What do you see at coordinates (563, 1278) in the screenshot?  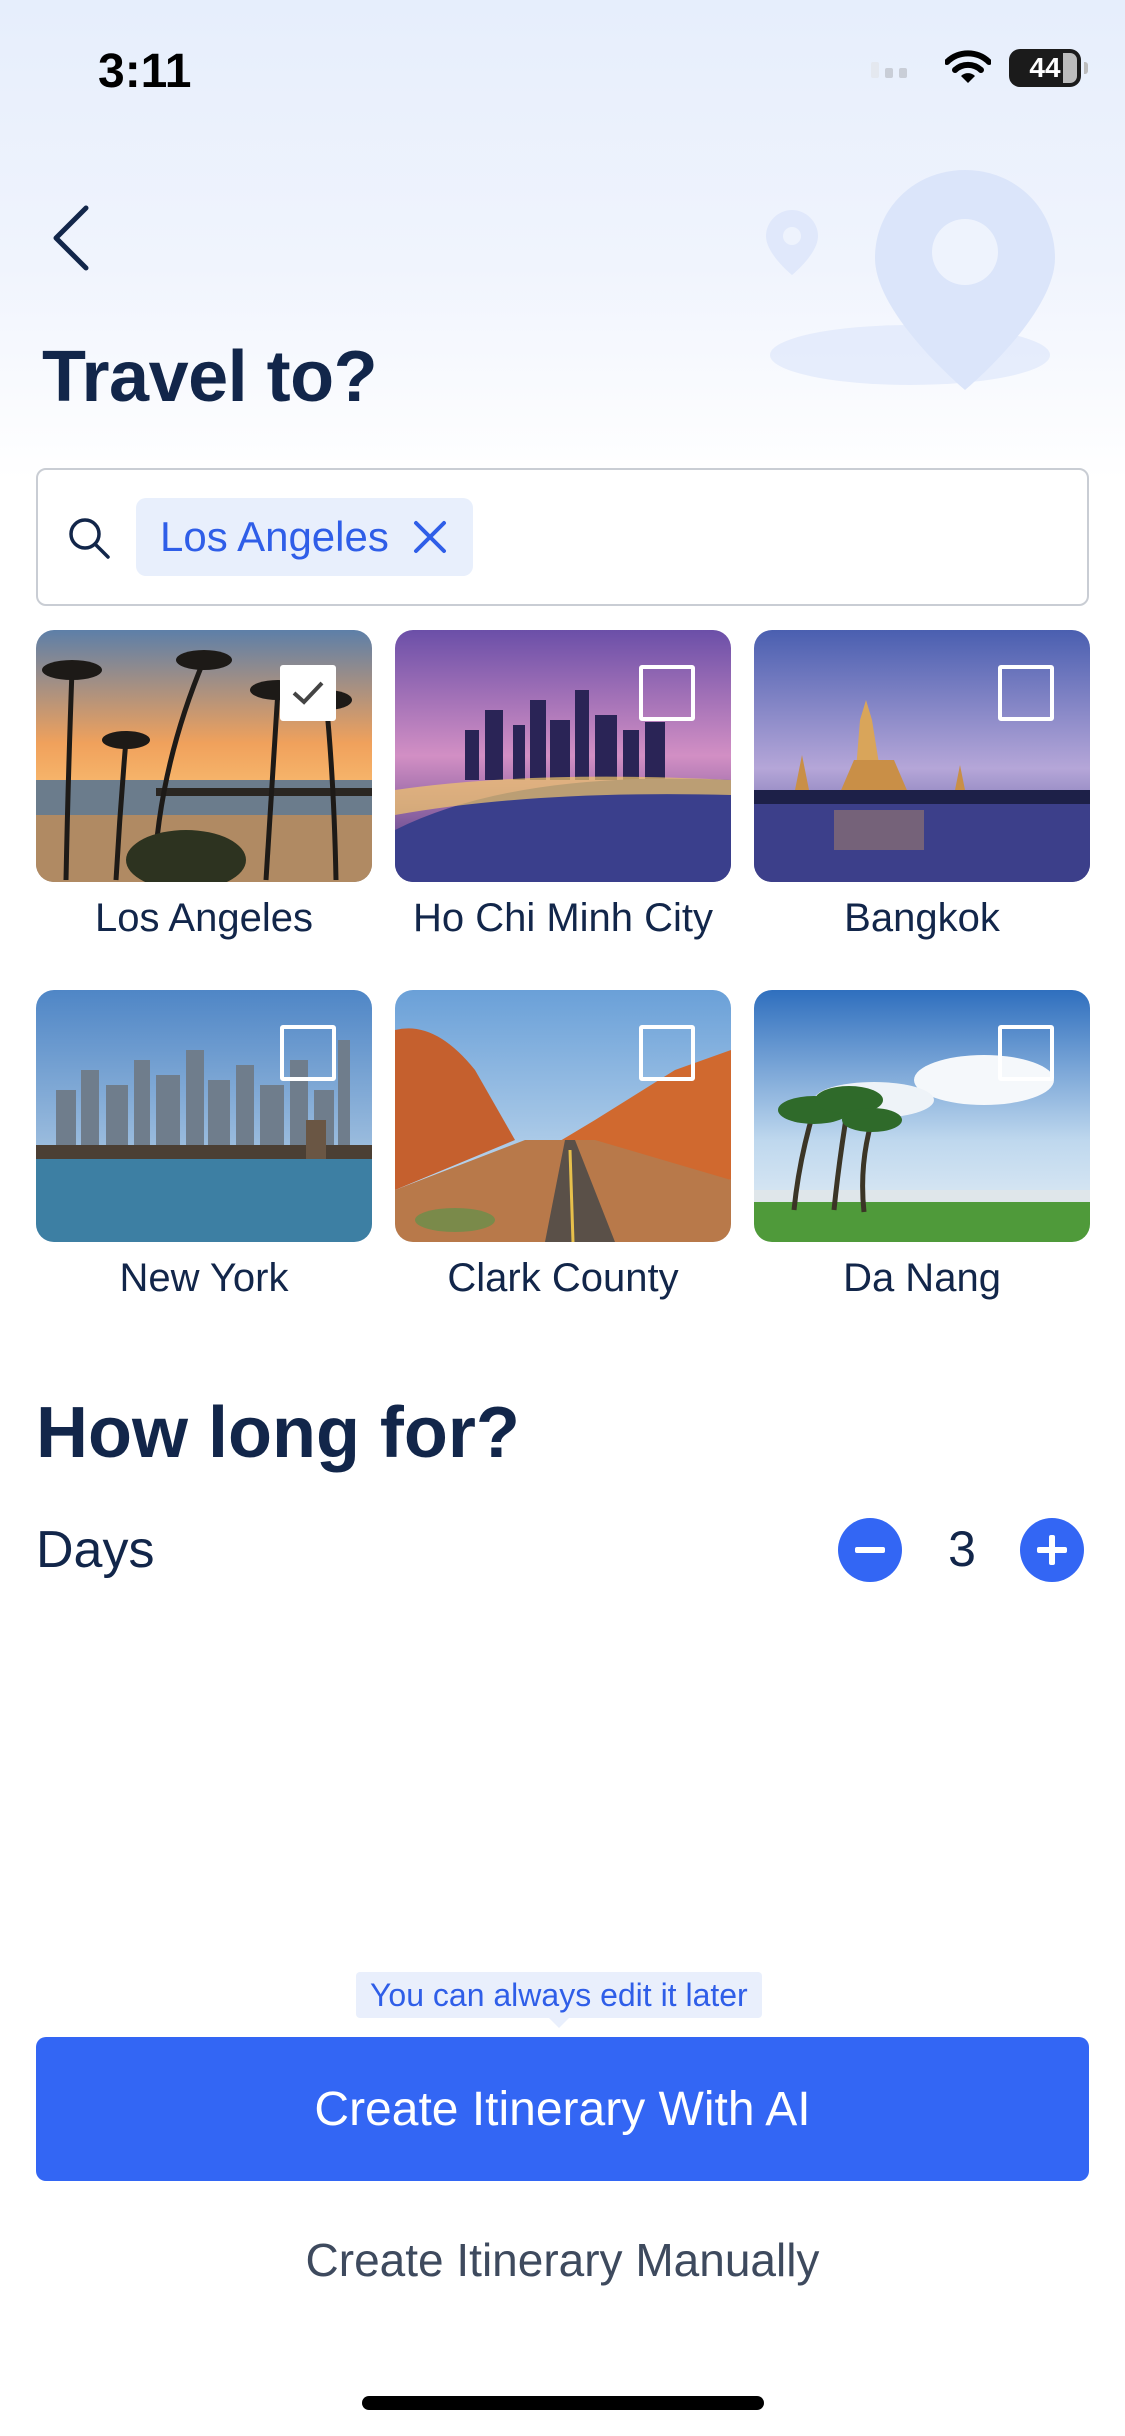 I see `destination-name: Clark County` at bounding box center [563, 1278].